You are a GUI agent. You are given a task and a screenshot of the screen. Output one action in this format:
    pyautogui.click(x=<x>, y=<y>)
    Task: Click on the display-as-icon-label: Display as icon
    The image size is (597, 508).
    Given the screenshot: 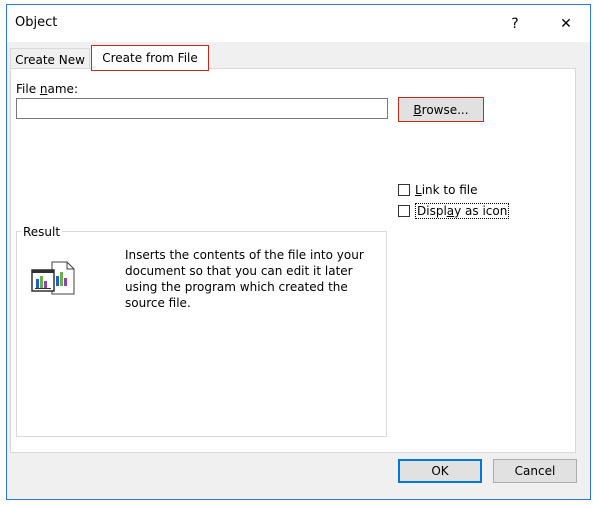 What is the action you would take?
    pyautogui.click(x=462, y=211)
    